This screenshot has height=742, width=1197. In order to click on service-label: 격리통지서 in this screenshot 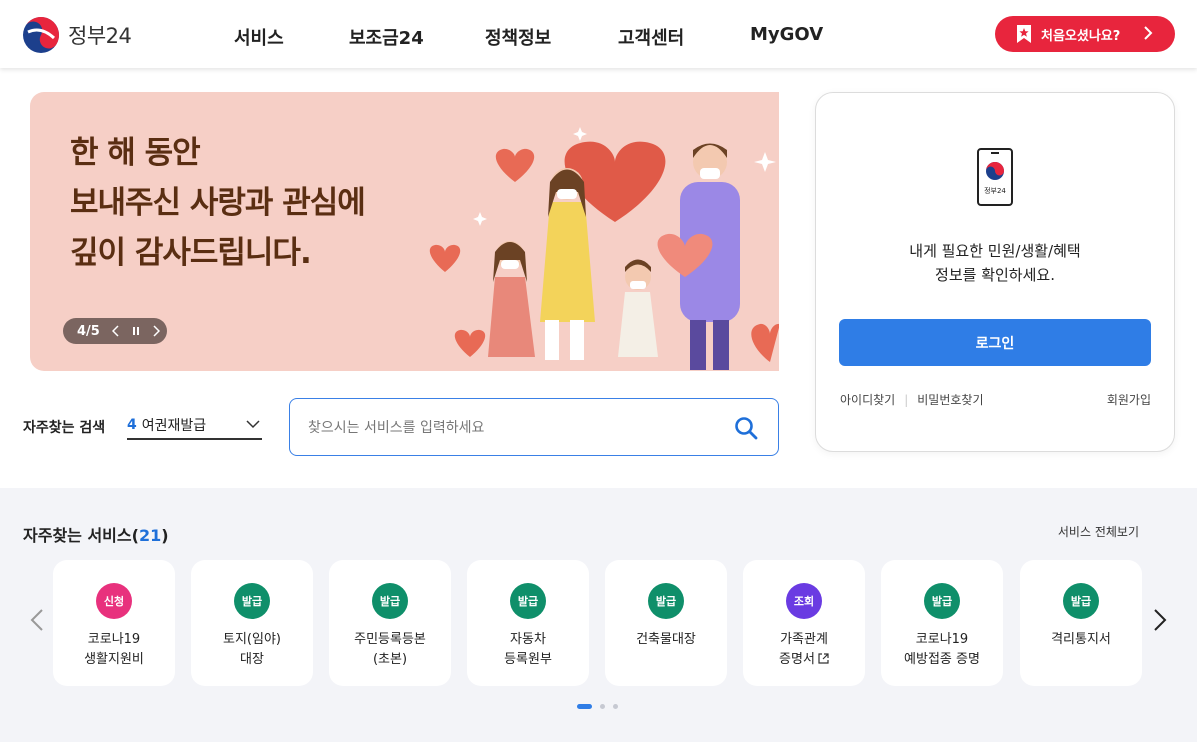, I will do `click(1081, 639)`.